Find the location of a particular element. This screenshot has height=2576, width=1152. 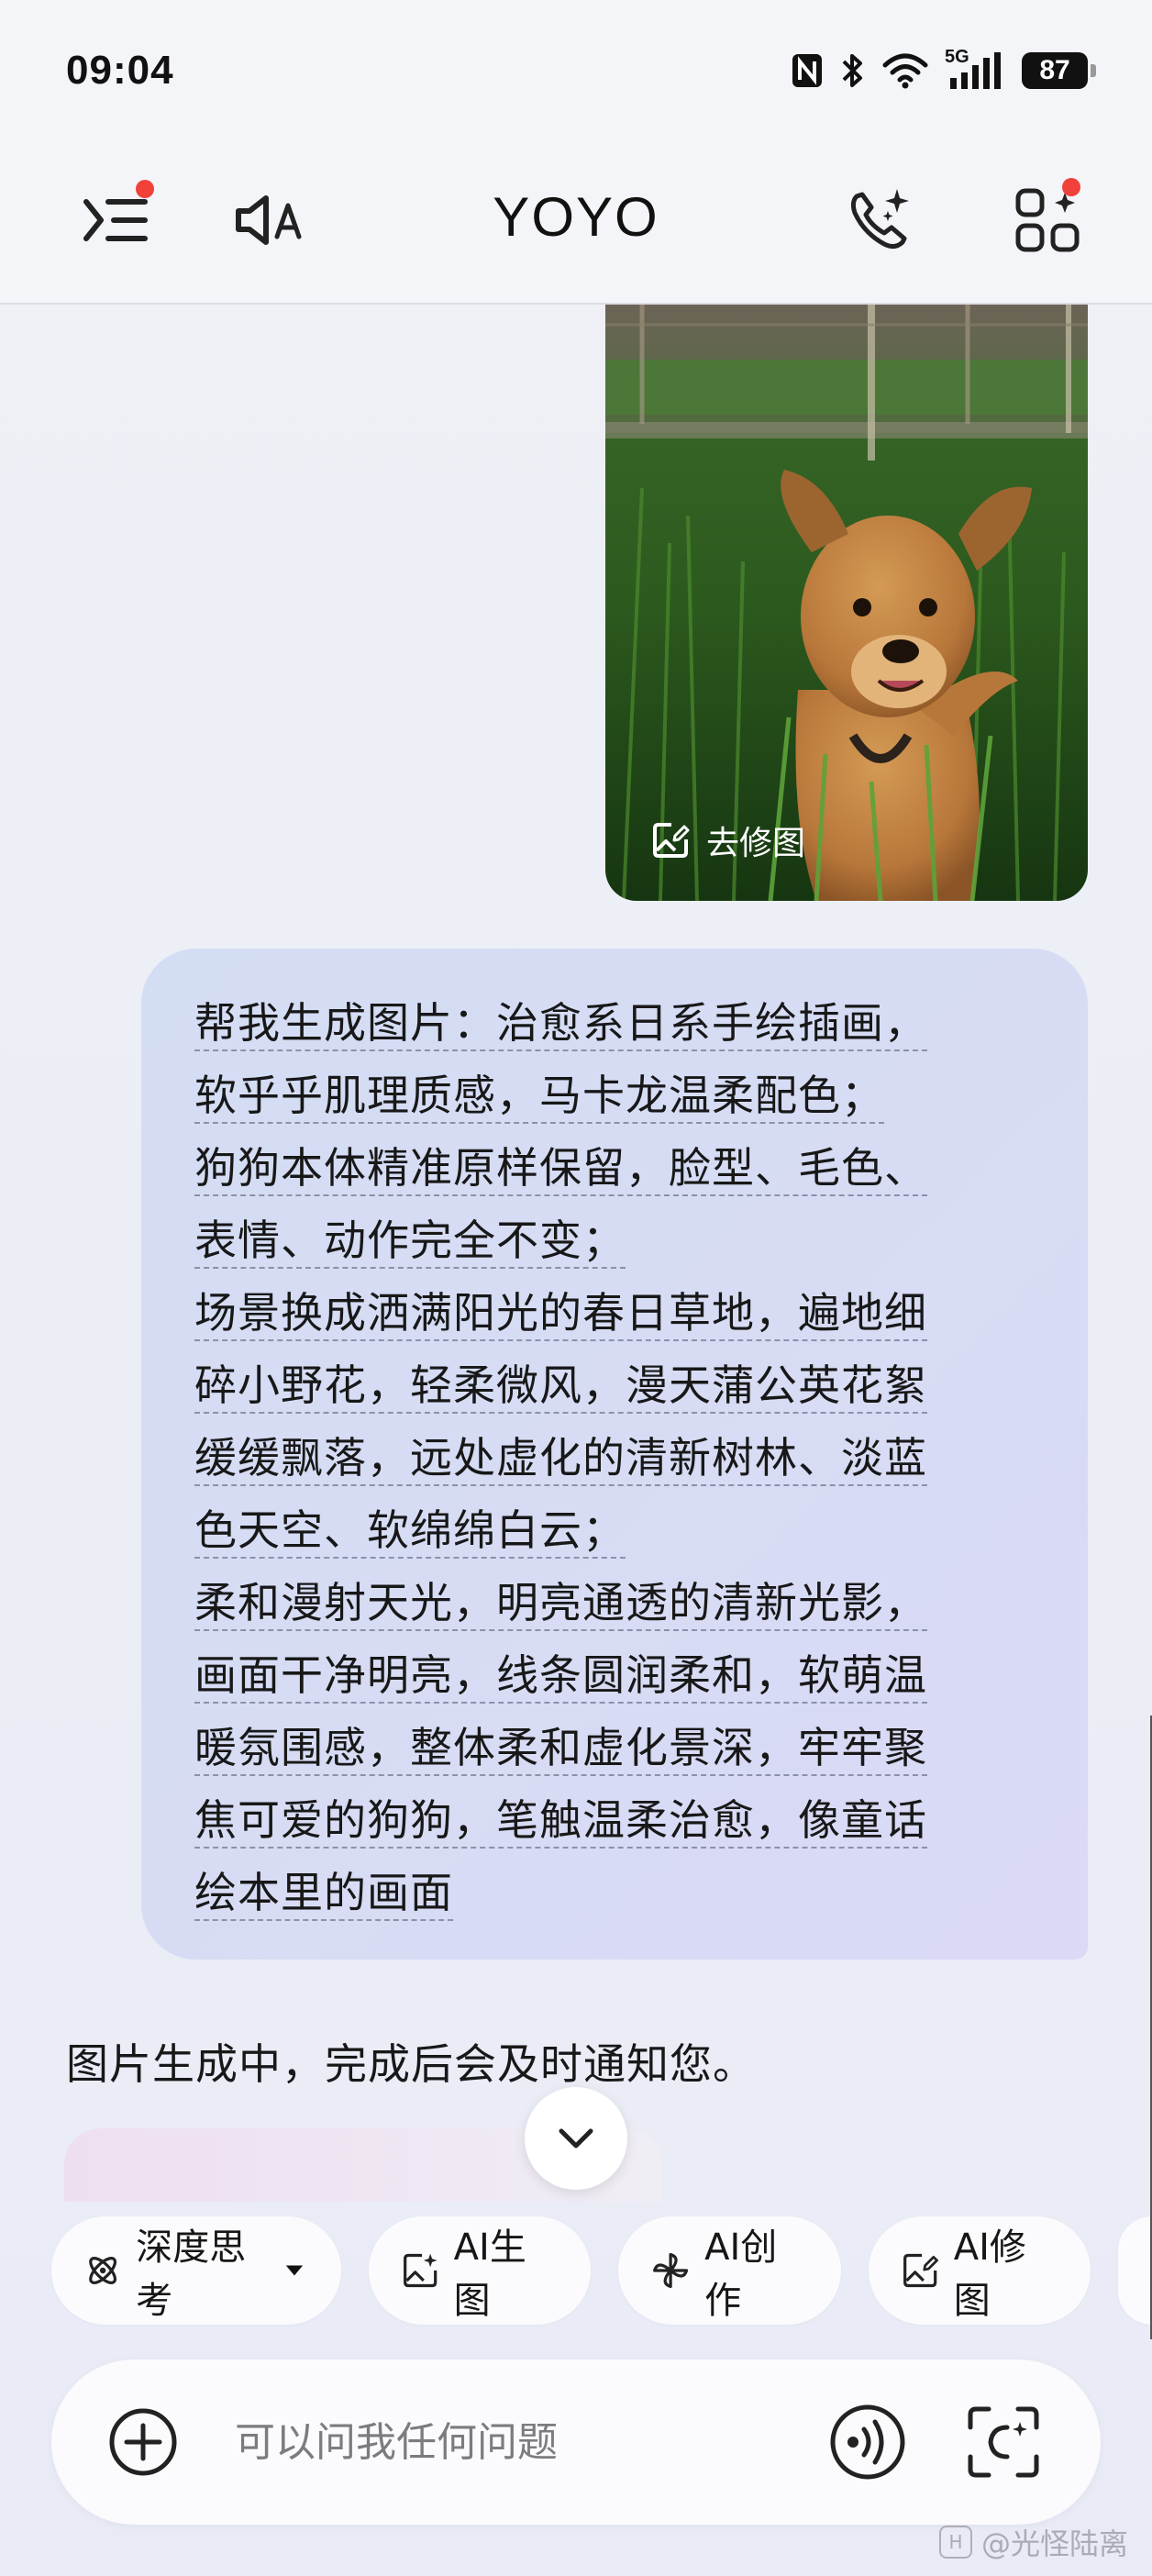

message-line: 暖氛围感，整体柔和虚化景深，牢牢聚 is located at coordinates (615, 1748).